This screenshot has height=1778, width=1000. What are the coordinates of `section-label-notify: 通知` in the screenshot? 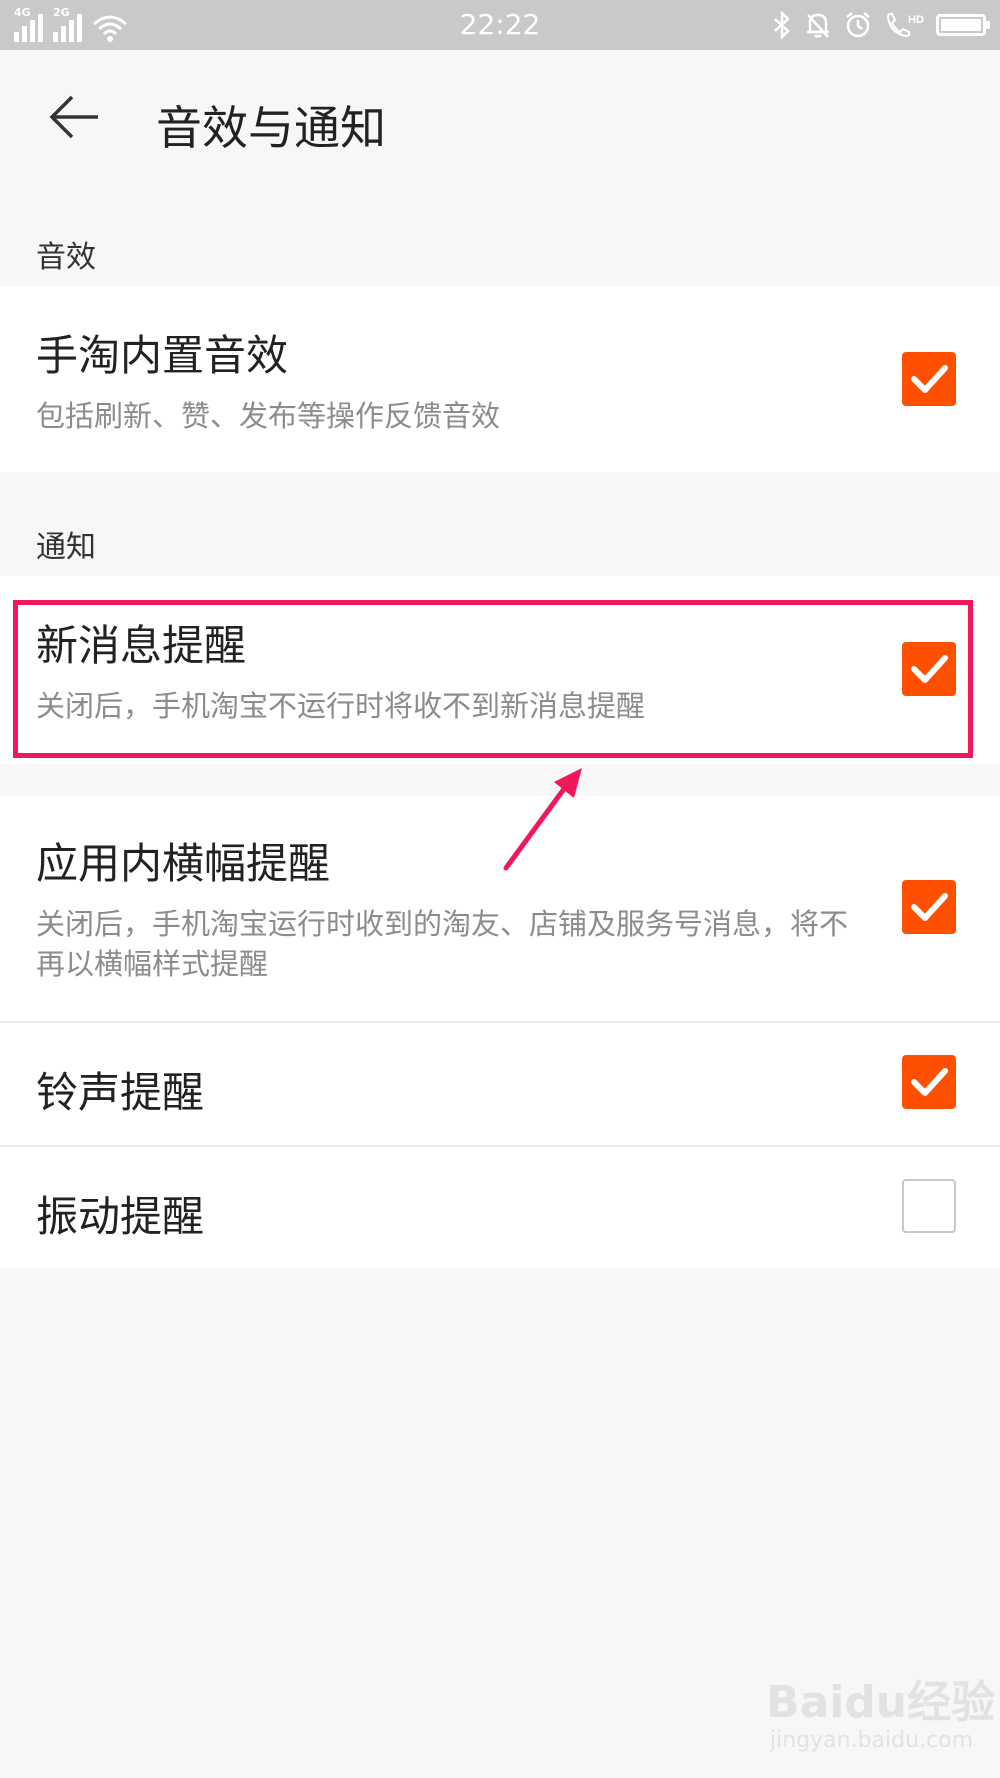 It's located at (66, 547).